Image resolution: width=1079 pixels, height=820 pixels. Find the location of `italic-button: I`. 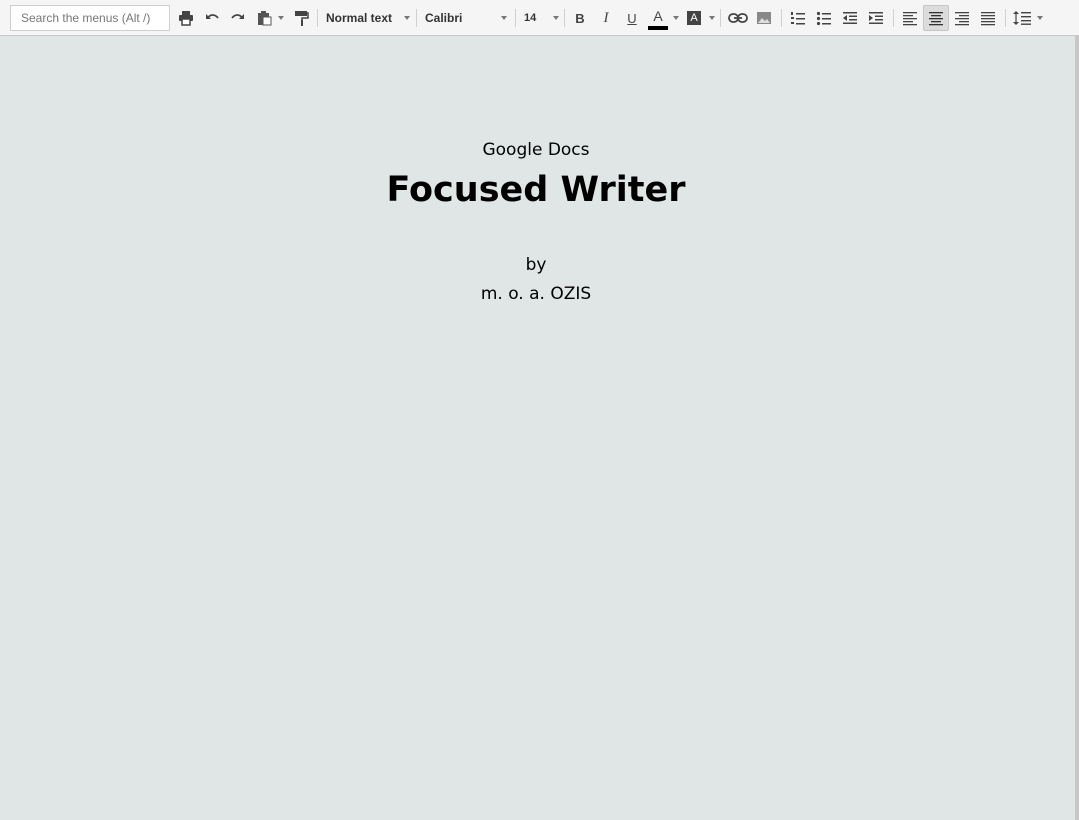

italic-button: I is located at coordinates (606, 18).